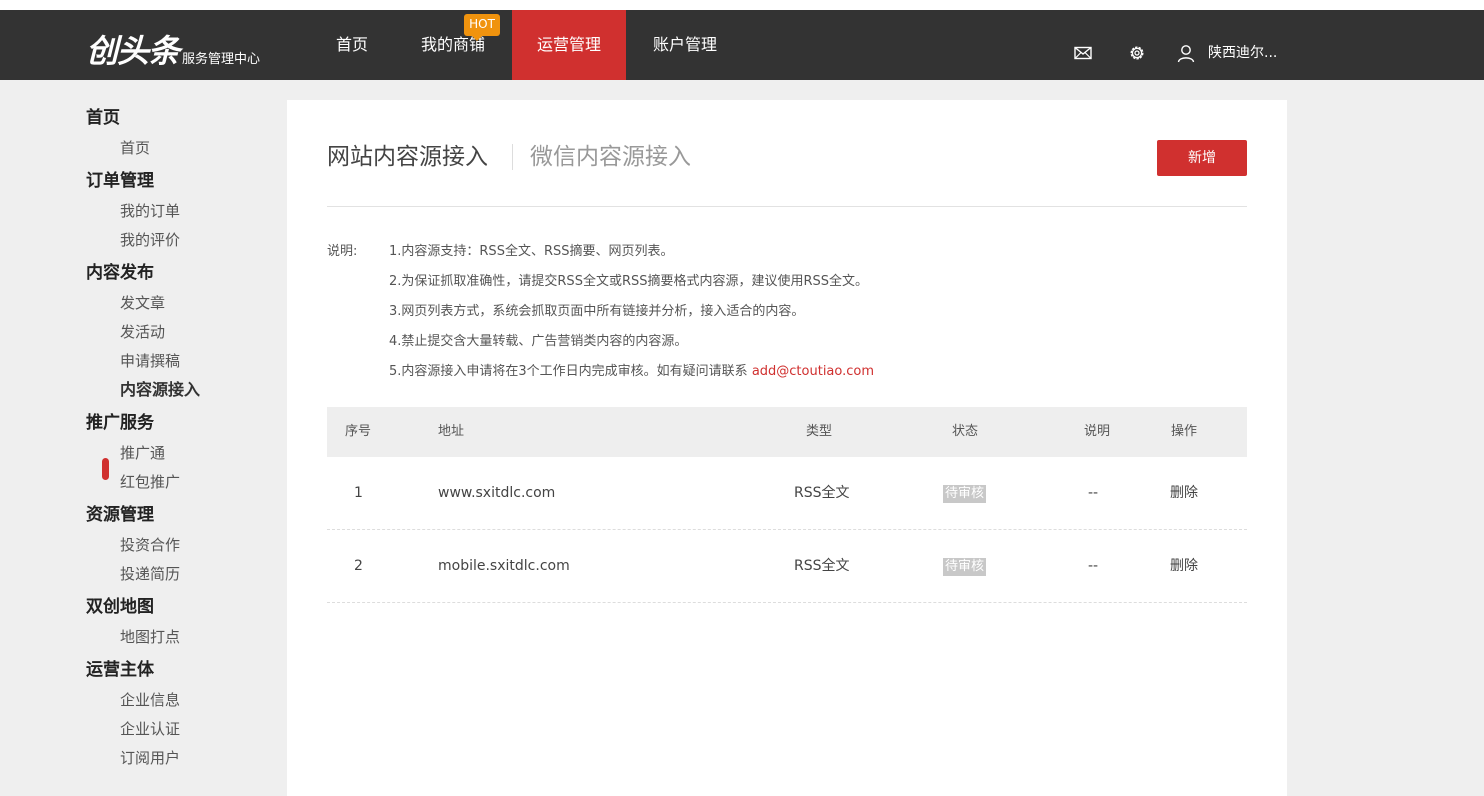 This screenshot has height=796, width=1484. What do you see at coordinates (1083, 53) in the screenshot?
I see `mail-icon` at bounding box center [1083, 53].